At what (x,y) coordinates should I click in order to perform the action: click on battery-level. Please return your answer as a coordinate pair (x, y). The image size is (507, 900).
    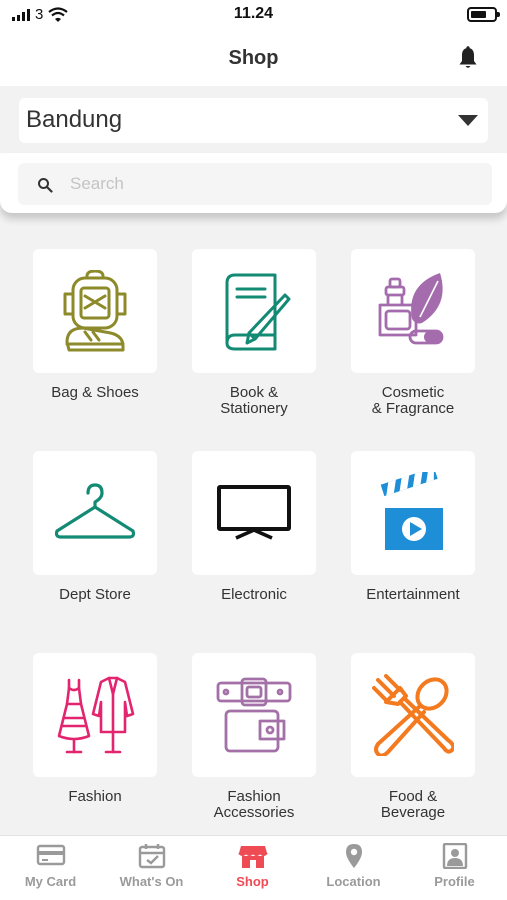
    Looking at the image, I should click on (478, 14).